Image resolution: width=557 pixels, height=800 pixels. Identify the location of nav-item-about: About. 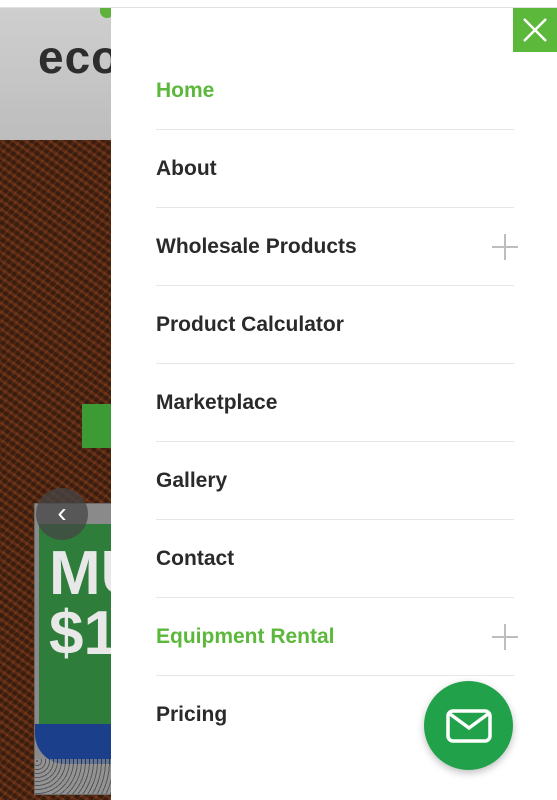
(335, 169).